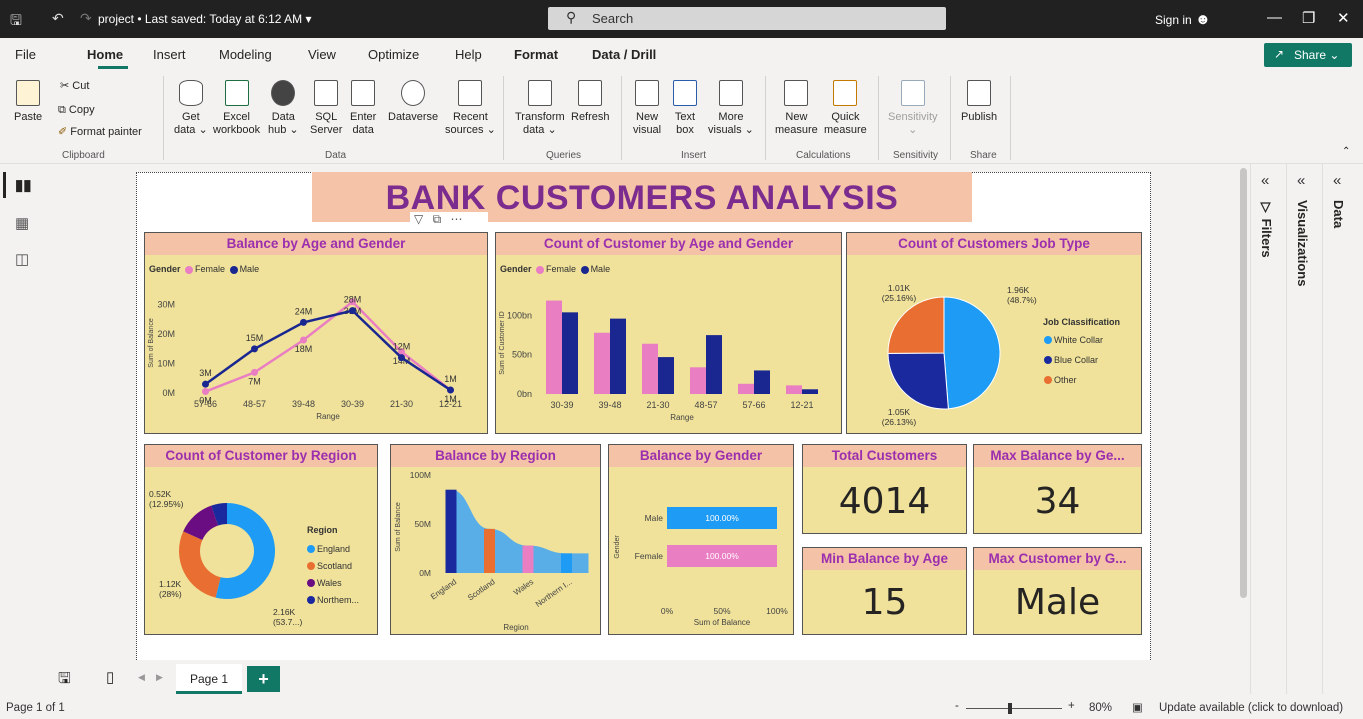 The image size is (1363, 719). I want to click on new-measure-button: New measure, so click(796, 108).